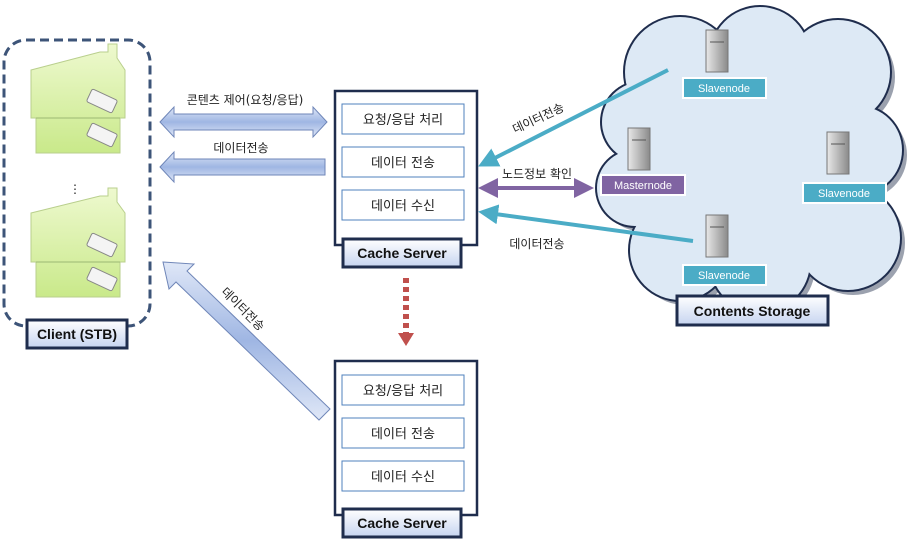 Image resolution: width=913 pixels, height=545 pixels. What do you see at coordinates (243, 116) in the screenshot?
I see `content-control-arrow: 콘텐츠 제어(요청/응답)` at bounding box center [243, 116].